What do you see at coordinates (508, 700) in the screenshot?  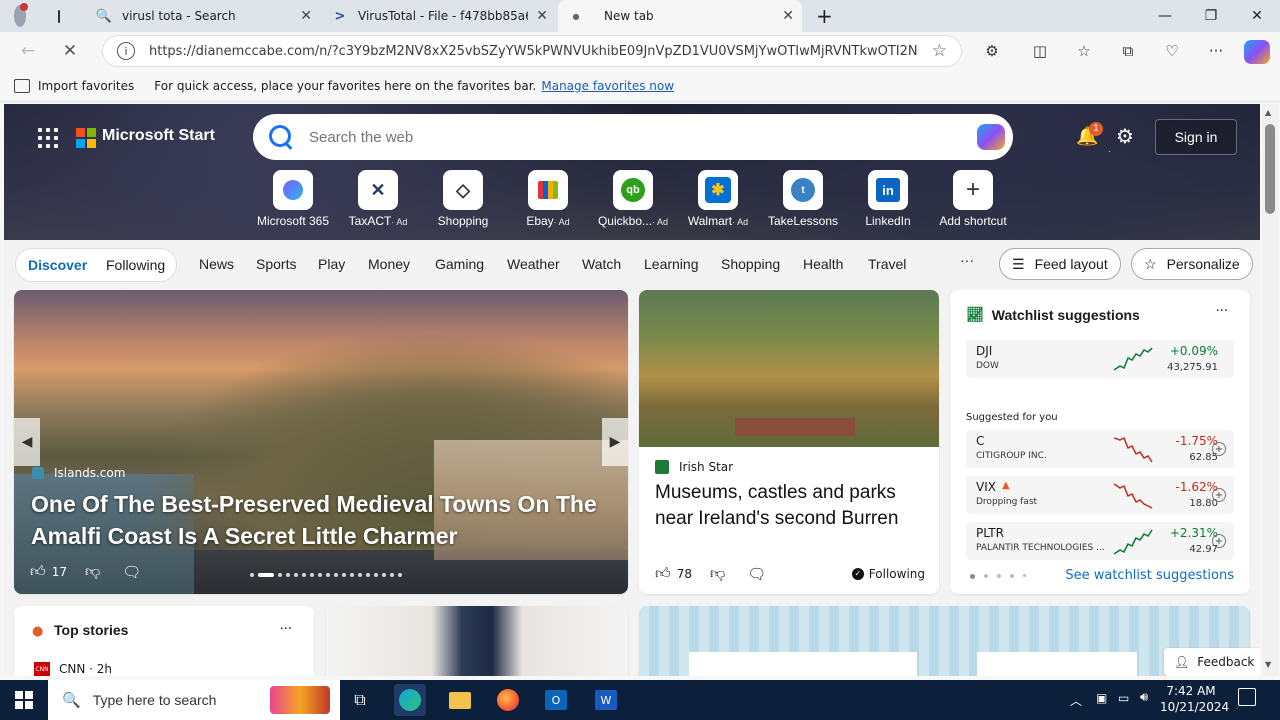 I see `firefox-button` at bounding box center [508, 700].